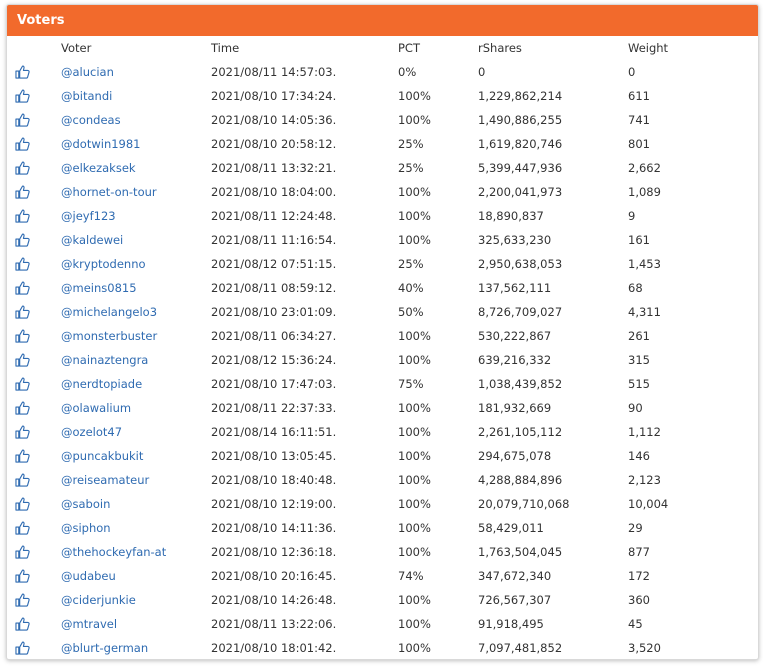 This screenshot has height=666, width=763. I want to click on voter-link: @kryptodenno, so click(103, 264).